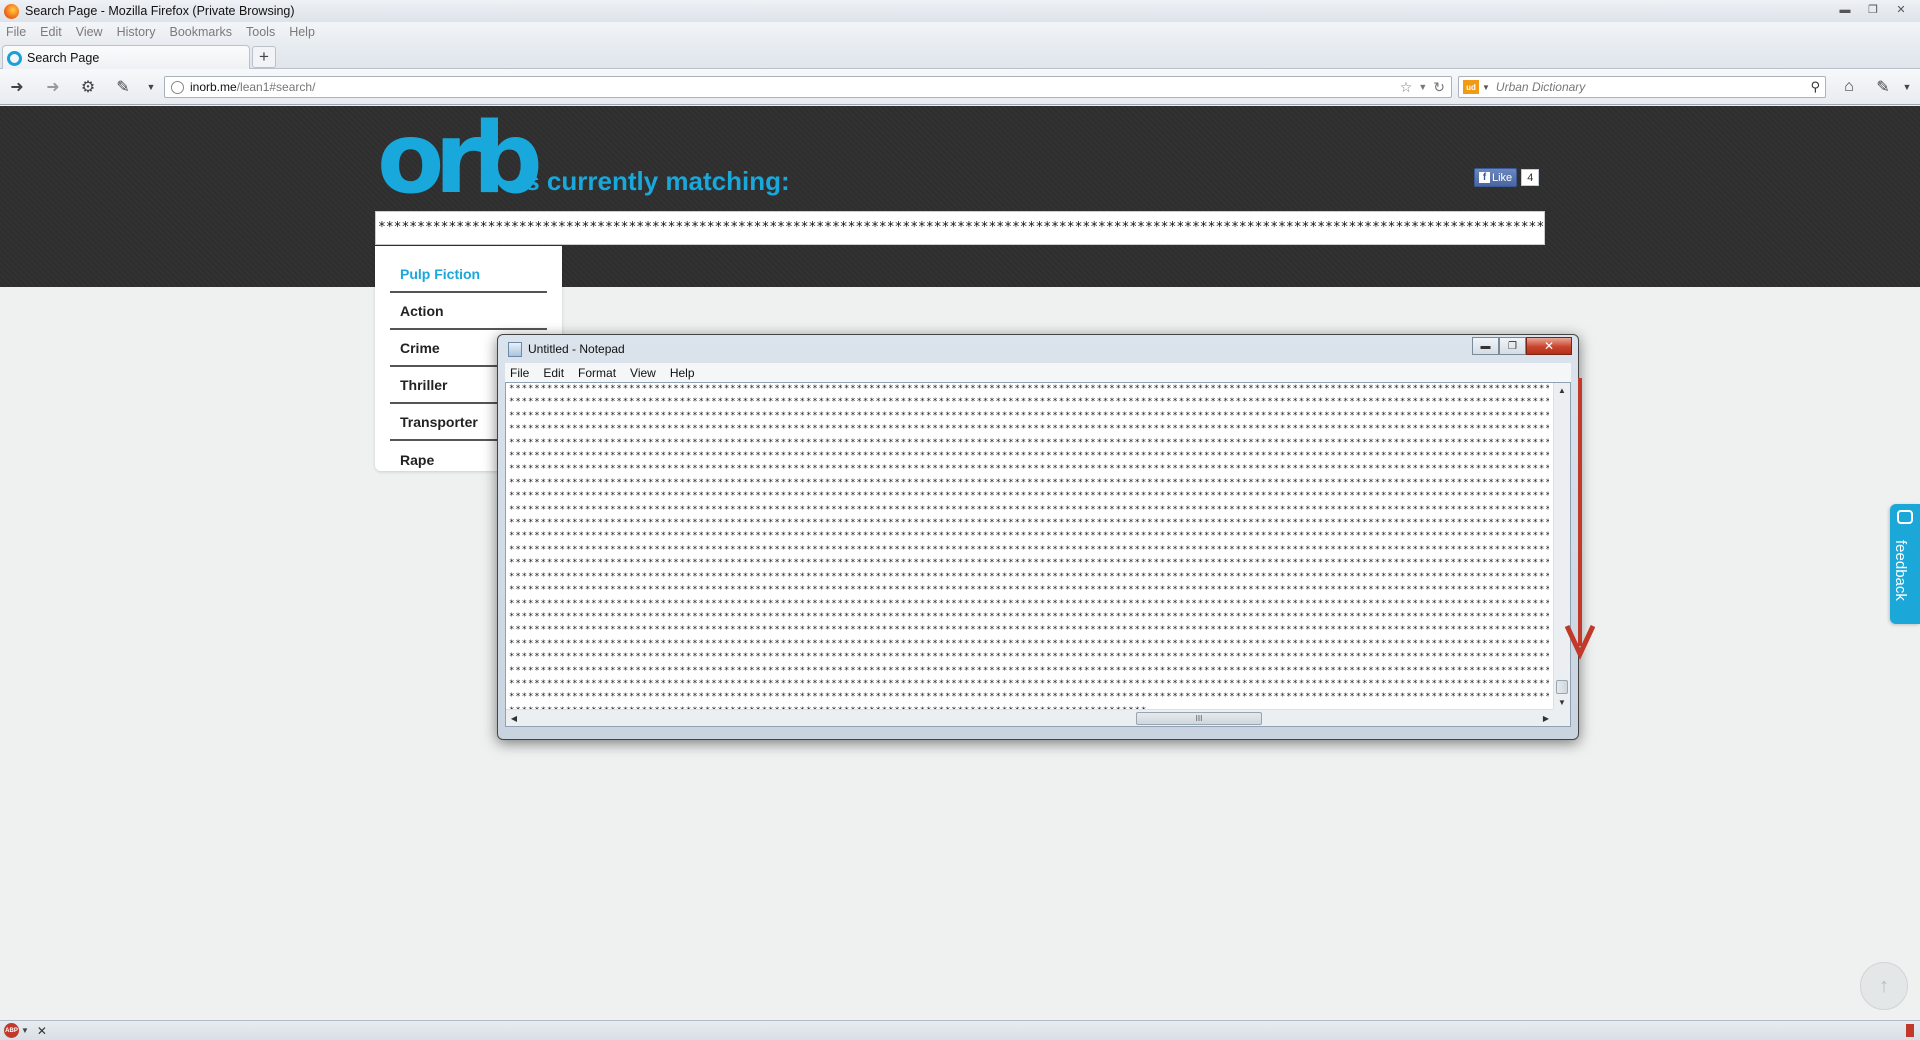  Describe the element at coordinates (1642, 87) in the screenshot. I see `search-box: ud ▼ Urban Dictionary ⚲` at that location.